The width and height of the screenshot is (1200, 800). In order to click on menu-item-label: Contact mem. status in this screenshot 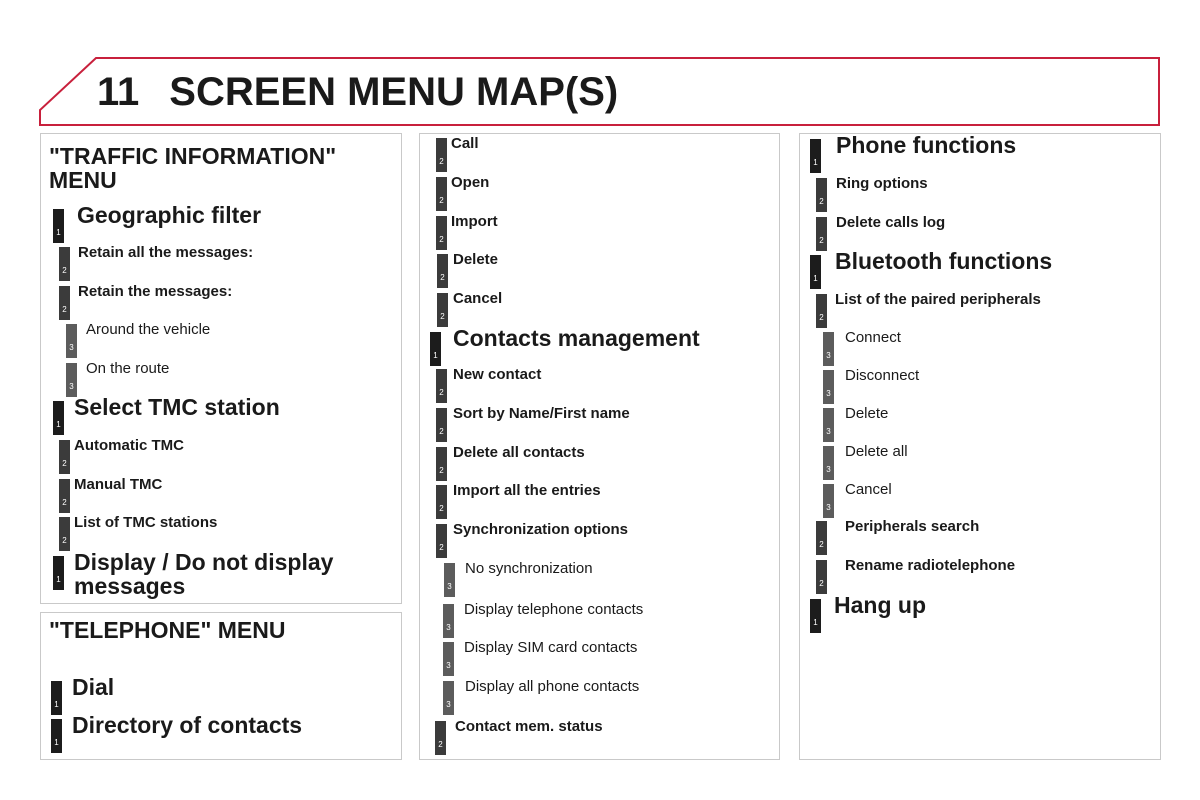, I will do `click(529, 726)`.